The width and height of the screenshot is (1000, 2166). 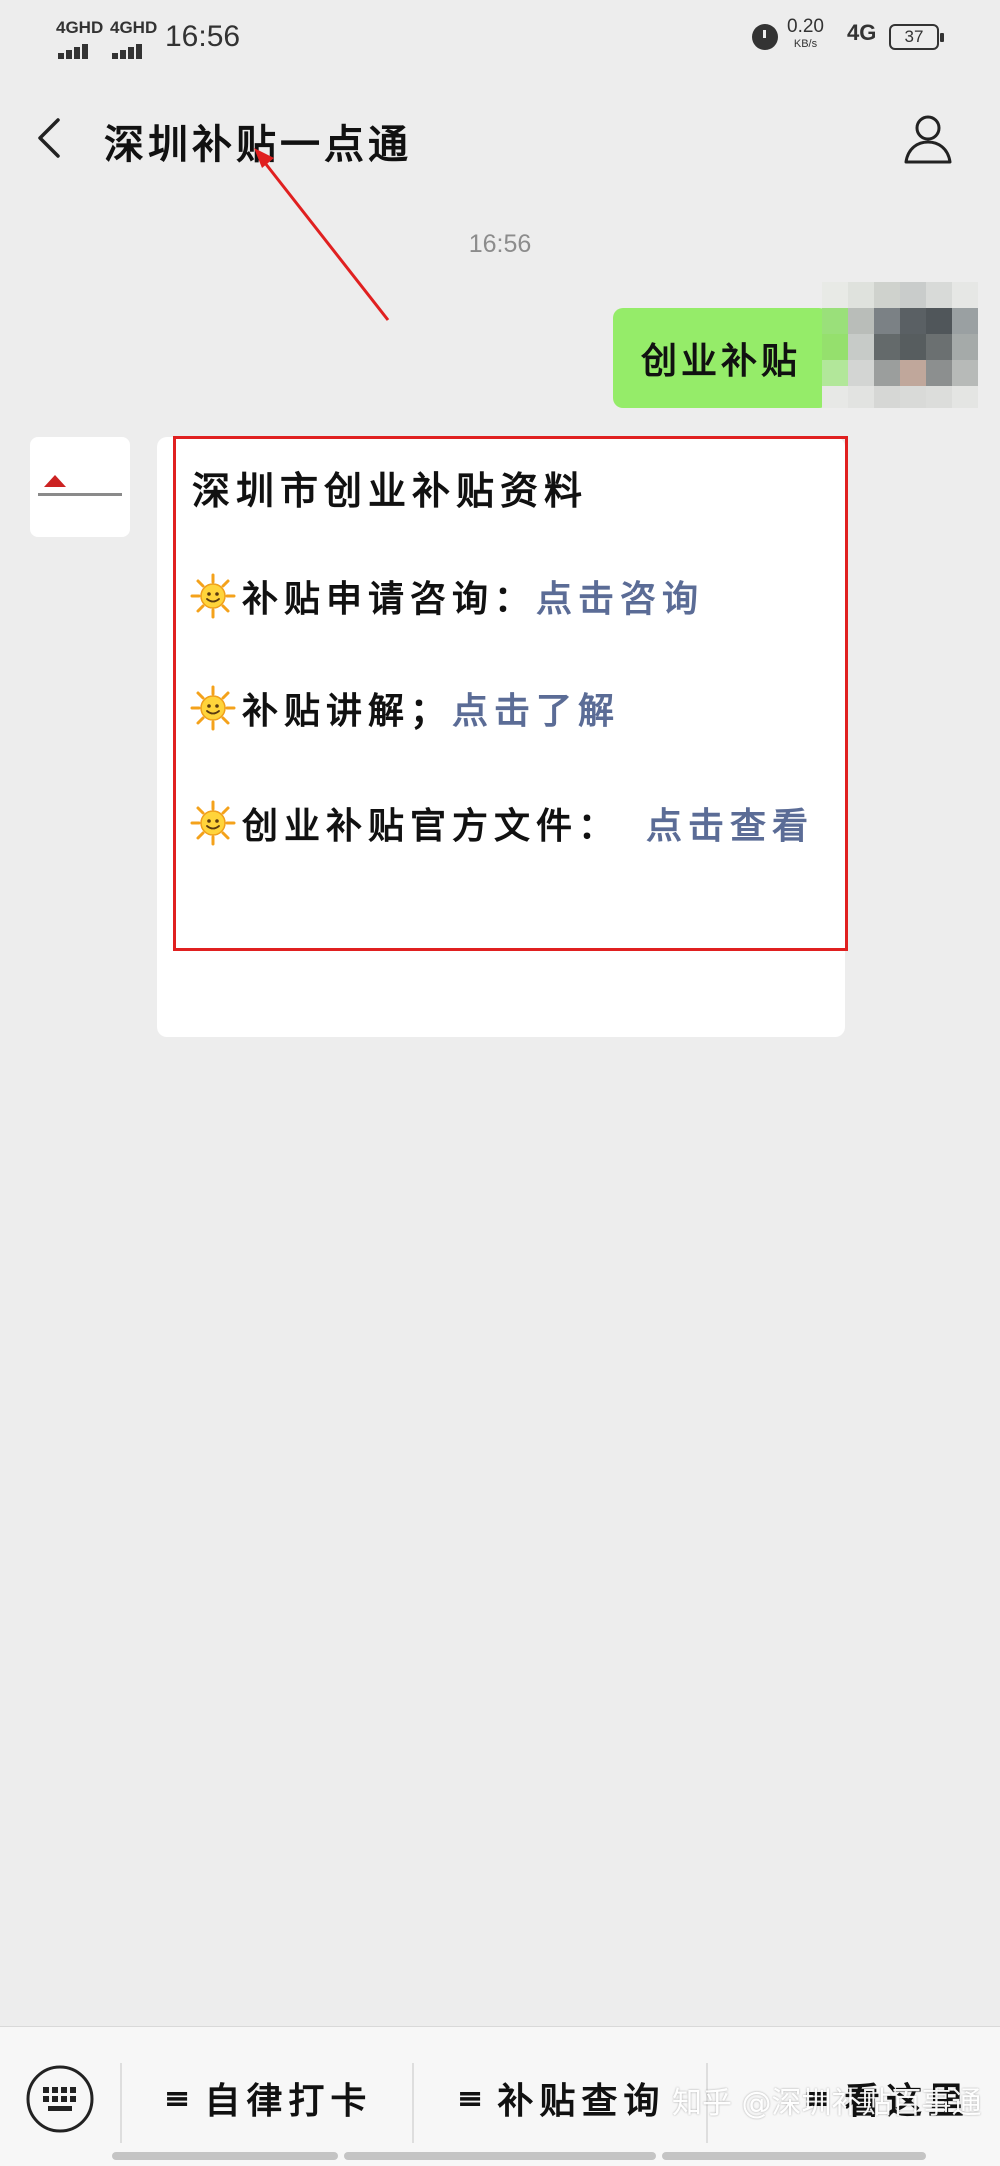 What do you see at coordinates (620, 596) in the screenshot?
I see `consult-link: 点击咨询` at bounding box center [620, 596].